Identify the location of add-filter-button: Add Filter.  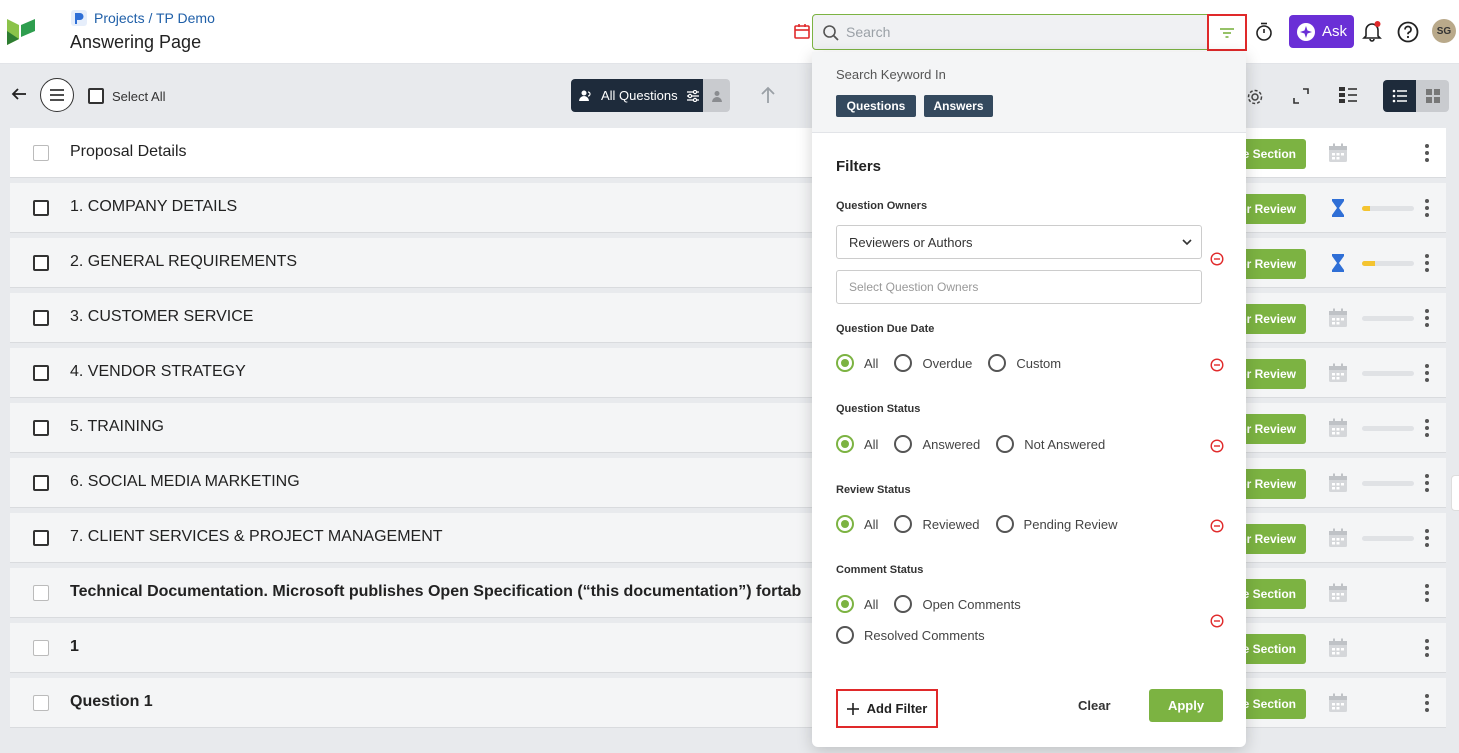
(887, 708).